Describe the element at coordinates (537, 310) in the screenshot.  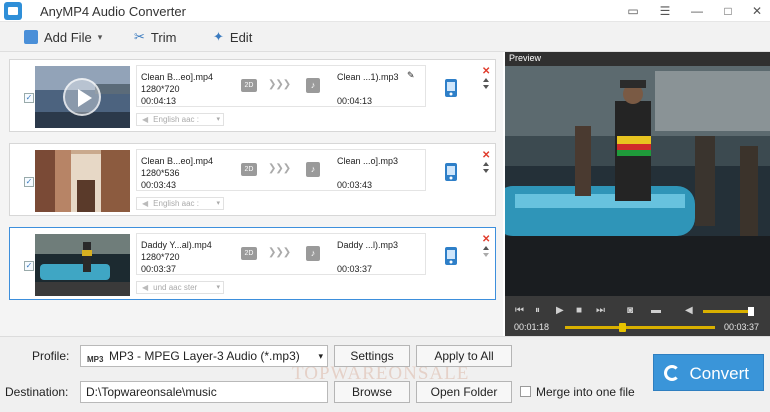
I see `pause-icon: ⏸` at that location.